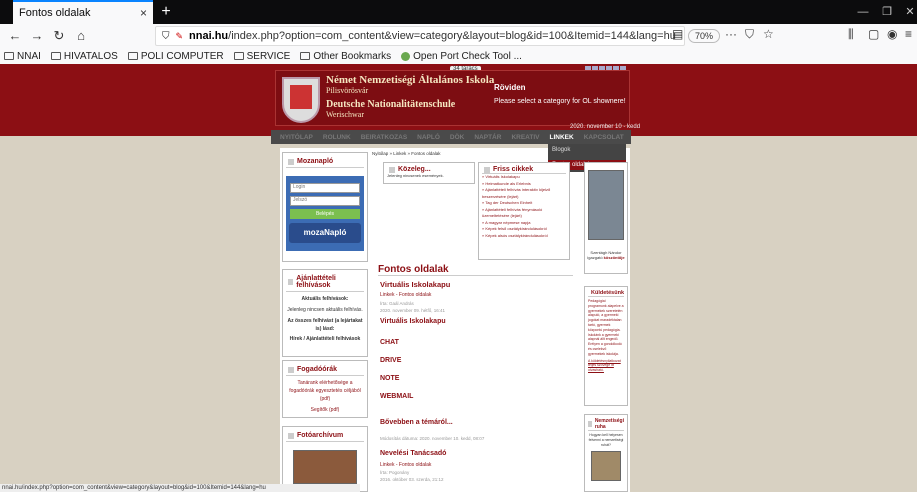  I want to click on menu-item-beiratkozas: BEIRATKOZAS, so click(384, 137).